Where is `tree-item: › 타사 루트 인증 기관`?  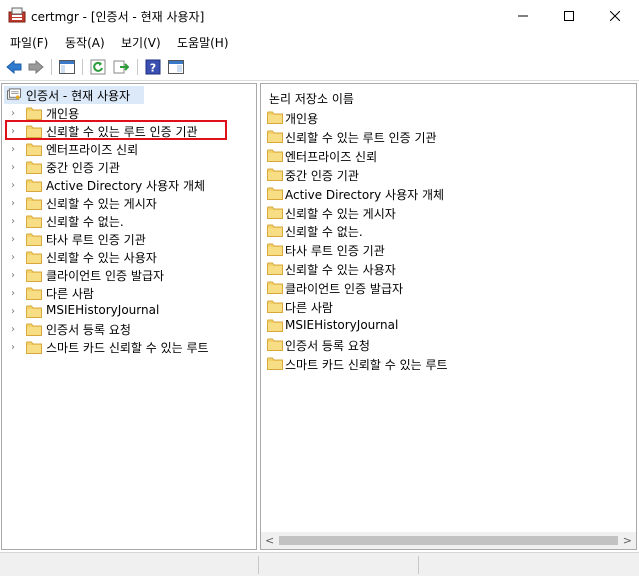 tree-item: › 타사 루트 인증 기관 is located at coordinates (127, 239).